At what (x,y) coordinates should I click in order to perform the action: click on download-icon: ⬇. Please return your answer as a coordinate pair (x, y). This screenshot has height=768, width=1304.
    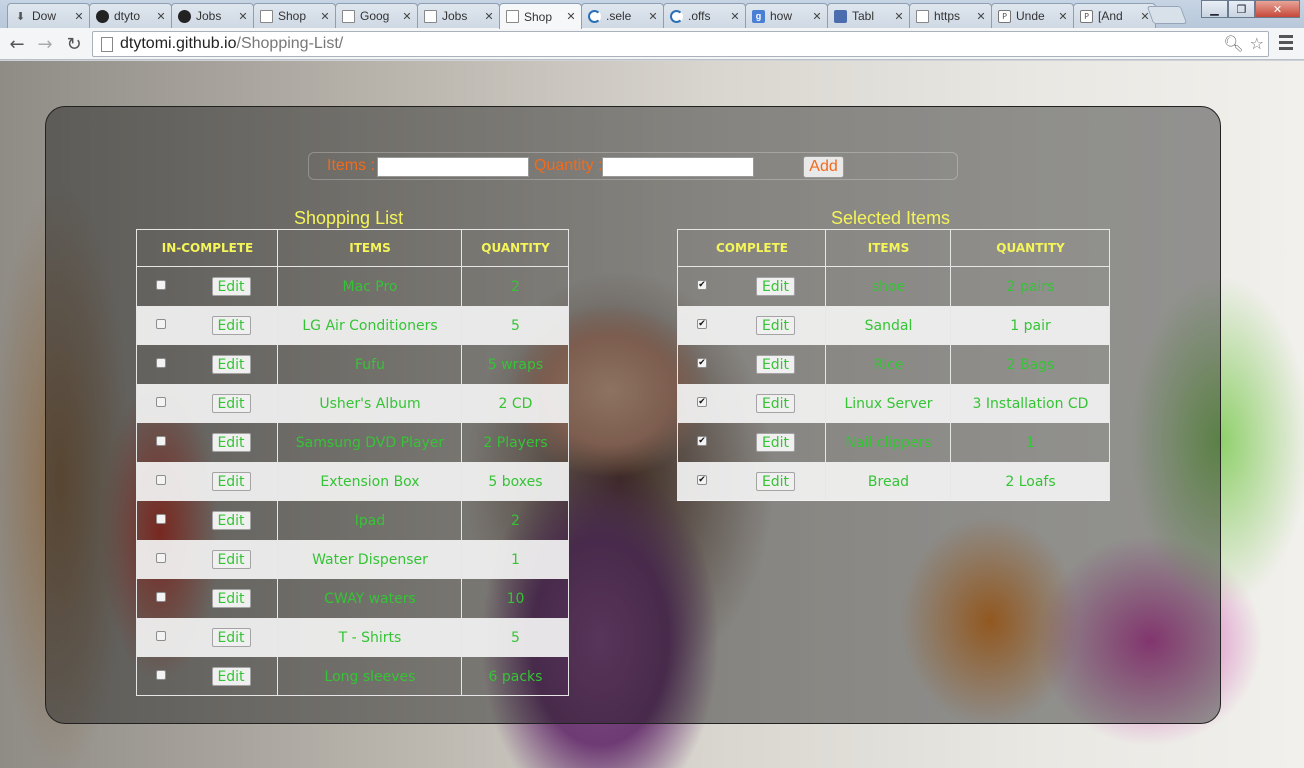
    Looking at the image, I should click on (20, 16).